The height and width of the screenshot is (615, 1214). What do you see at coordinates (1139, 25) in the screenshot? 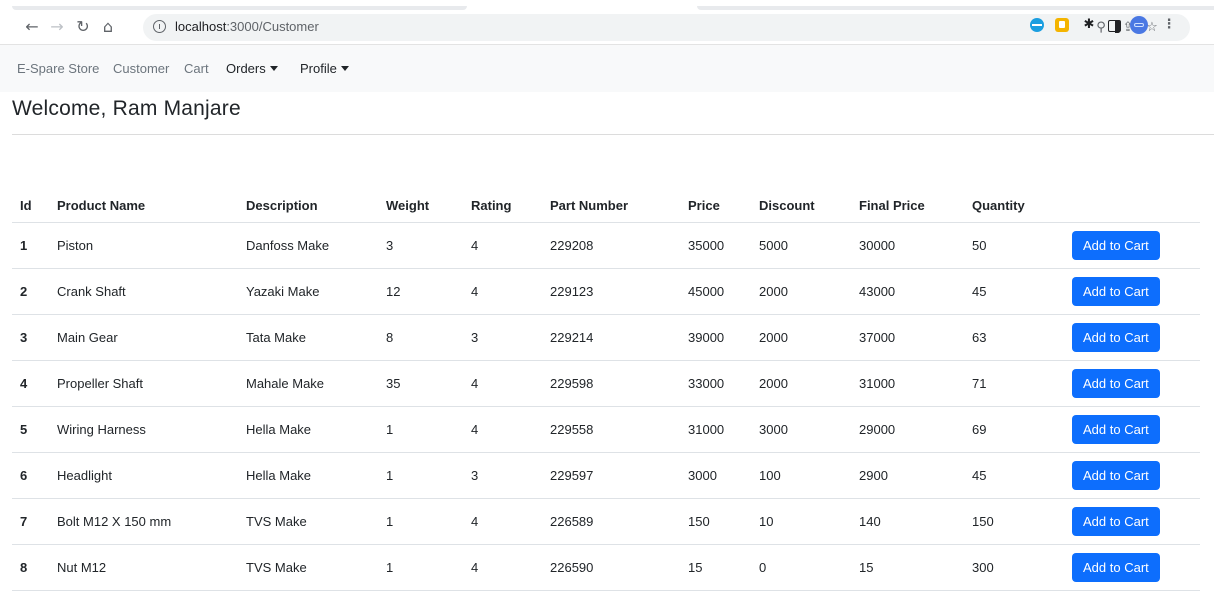
I see `profile-avatar` at bounding box center [1139, 25].